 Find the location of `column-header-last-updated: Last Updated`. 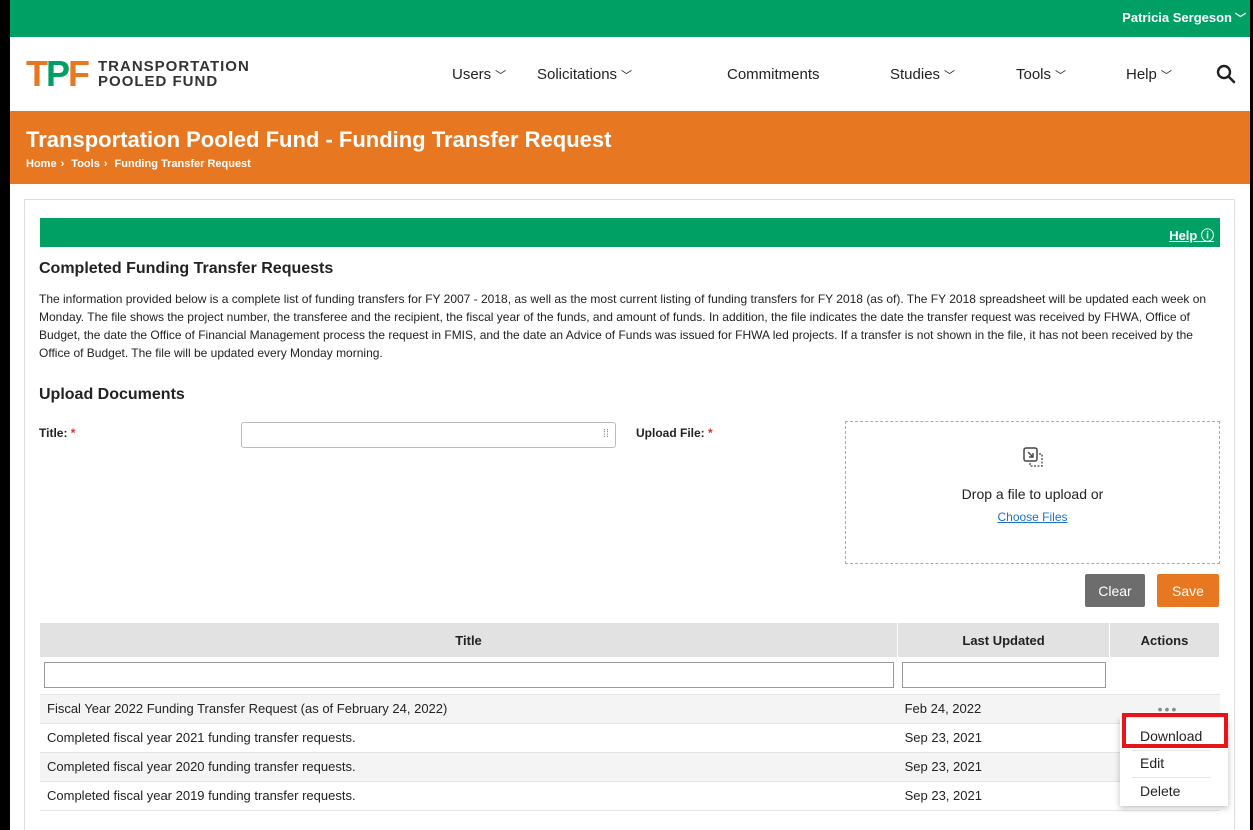

column-header-last-updated: Last Updated is located at coordinates (1003, 640).